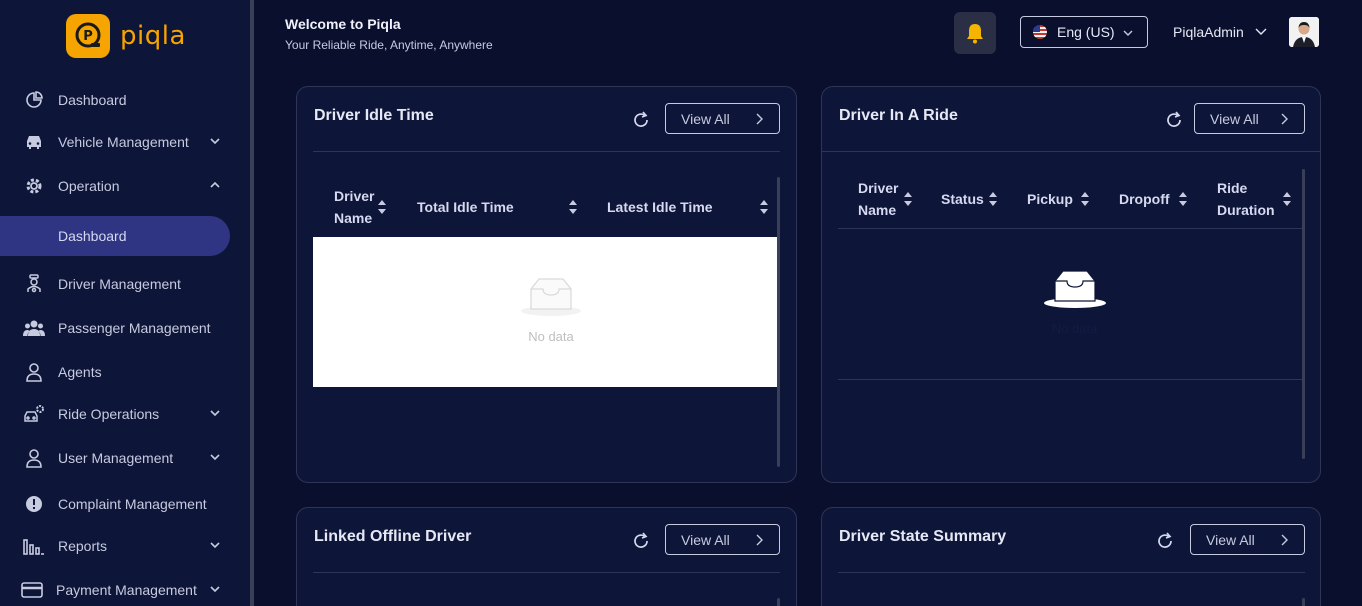 Image resolution: width=1362 pixels, height=606 pixels. I want to click on user-photo-icon, so click(1304, 32).